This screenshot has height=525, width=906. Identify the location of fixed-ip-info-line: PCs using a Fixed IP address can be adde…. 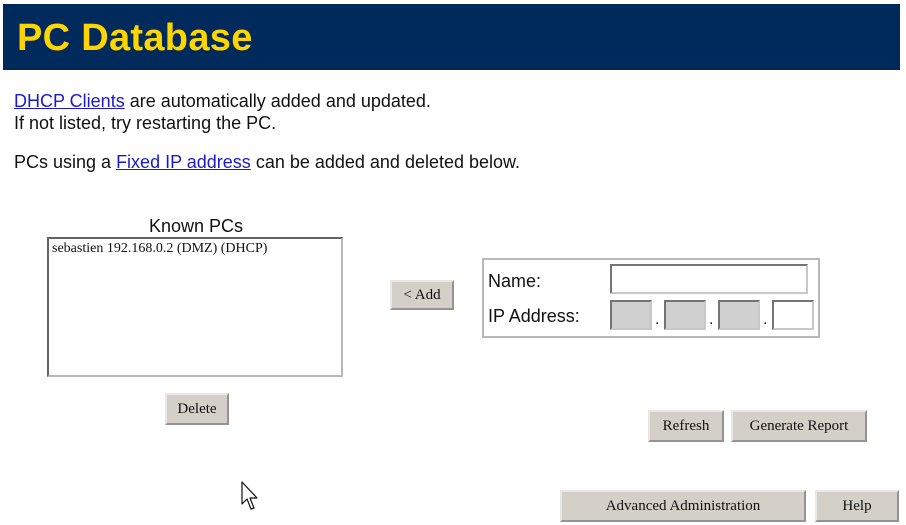
(267, 162).